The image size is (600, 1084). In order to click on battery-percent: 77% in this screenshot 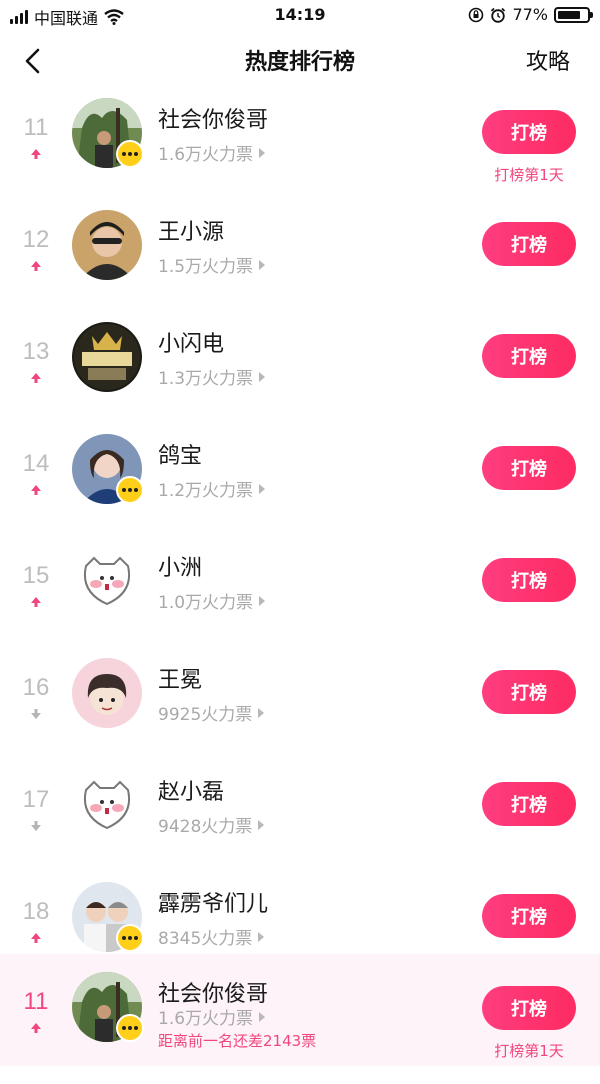, I will do `click(530, 14)`.